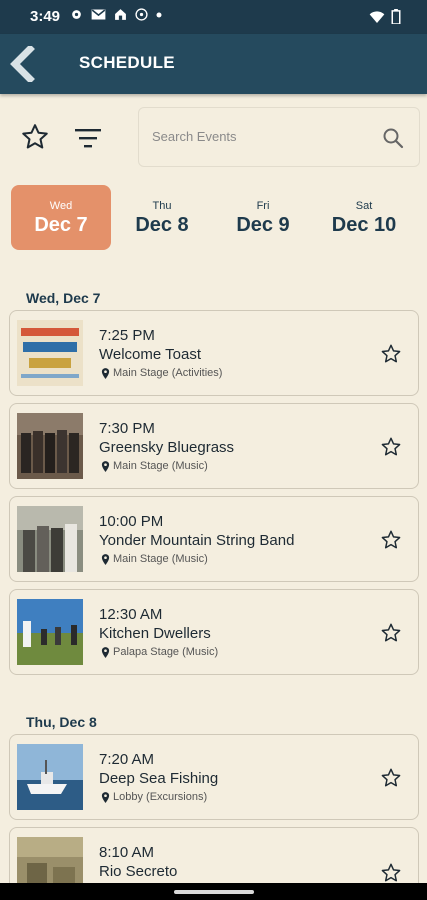 This screenshot has height=900, width=427. Describe the element at coordinates (138, 871) in the screenshot. I see `event-name: Rio Secreto` at that location.